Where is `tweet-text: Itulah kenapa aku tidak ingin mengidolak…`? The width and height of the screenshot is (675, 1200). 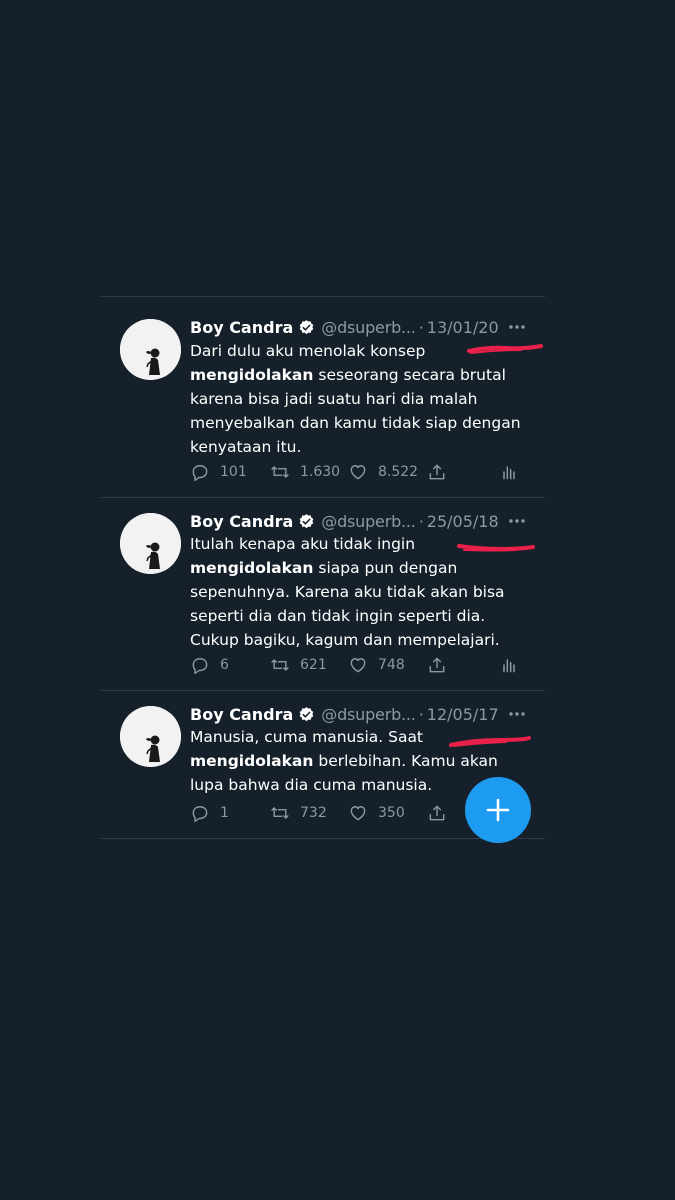
tweet-text: Itulah kenapa aku tidak ingin mengidolak… is located at coordinates (347, 592).